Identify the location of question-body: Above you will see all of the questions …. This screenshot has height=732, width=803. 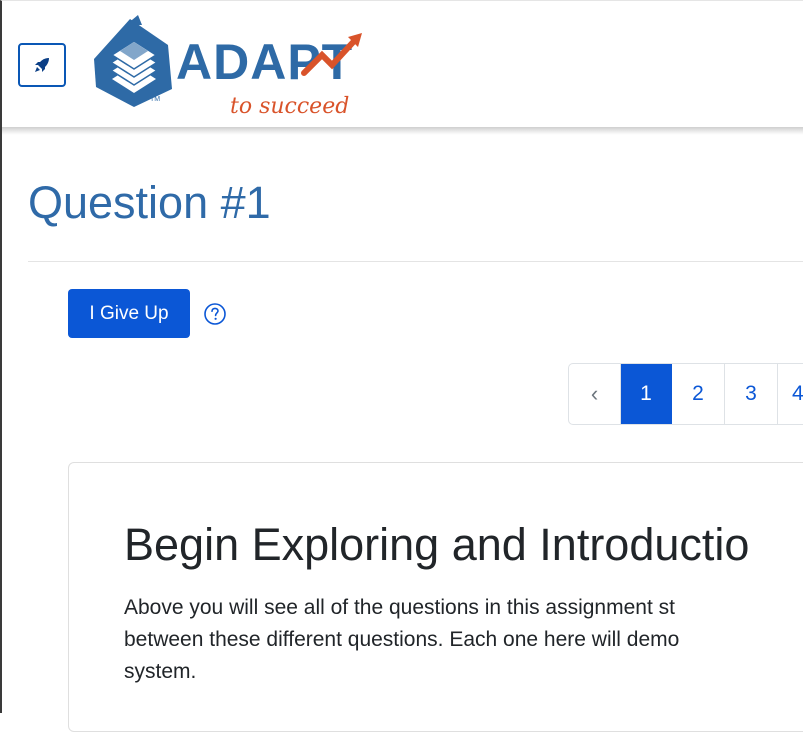
(463, 640).